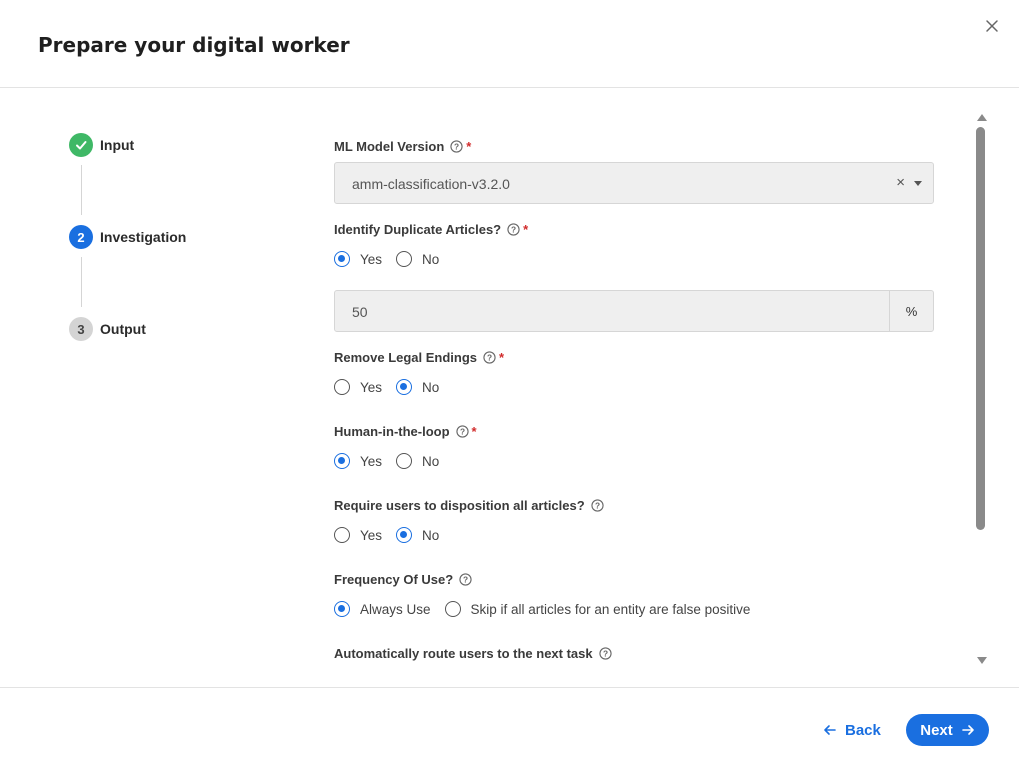 The height and width of the screenshot is (763, 1019). I want to click on check-icon, so click(81, 145).